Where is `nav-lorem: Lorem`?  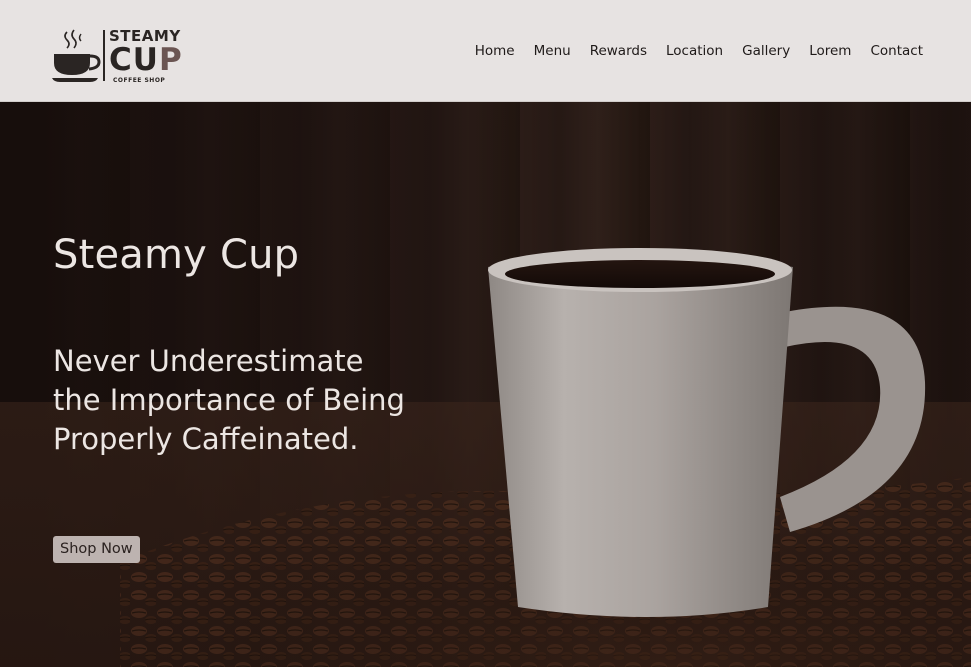 nav-lorem: Lorem is located at coordinates (830, 51).